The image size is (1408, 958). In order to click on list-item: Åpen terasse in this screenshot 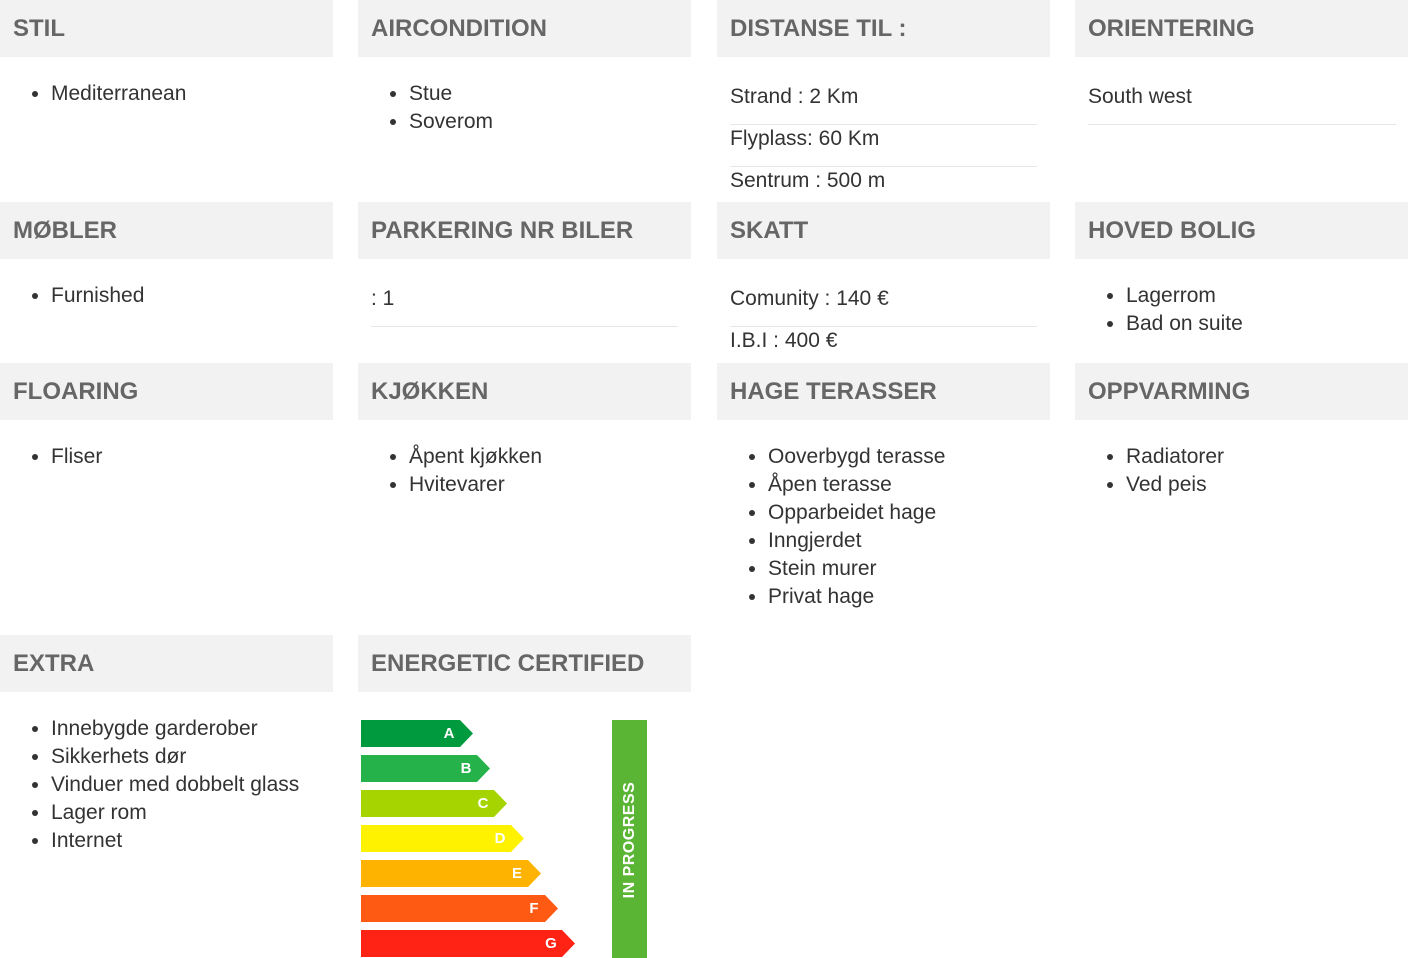, I will do `click(909, 485)`.